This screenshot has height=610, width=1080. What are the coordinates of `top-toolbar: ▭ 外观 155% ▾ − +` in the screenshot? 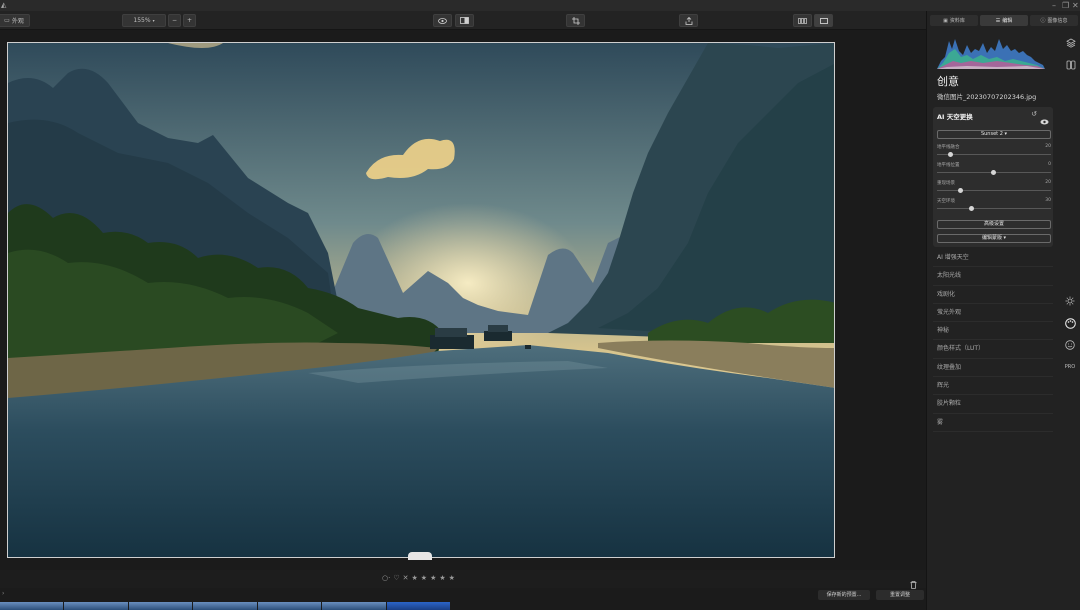 It's located at (463, 20).